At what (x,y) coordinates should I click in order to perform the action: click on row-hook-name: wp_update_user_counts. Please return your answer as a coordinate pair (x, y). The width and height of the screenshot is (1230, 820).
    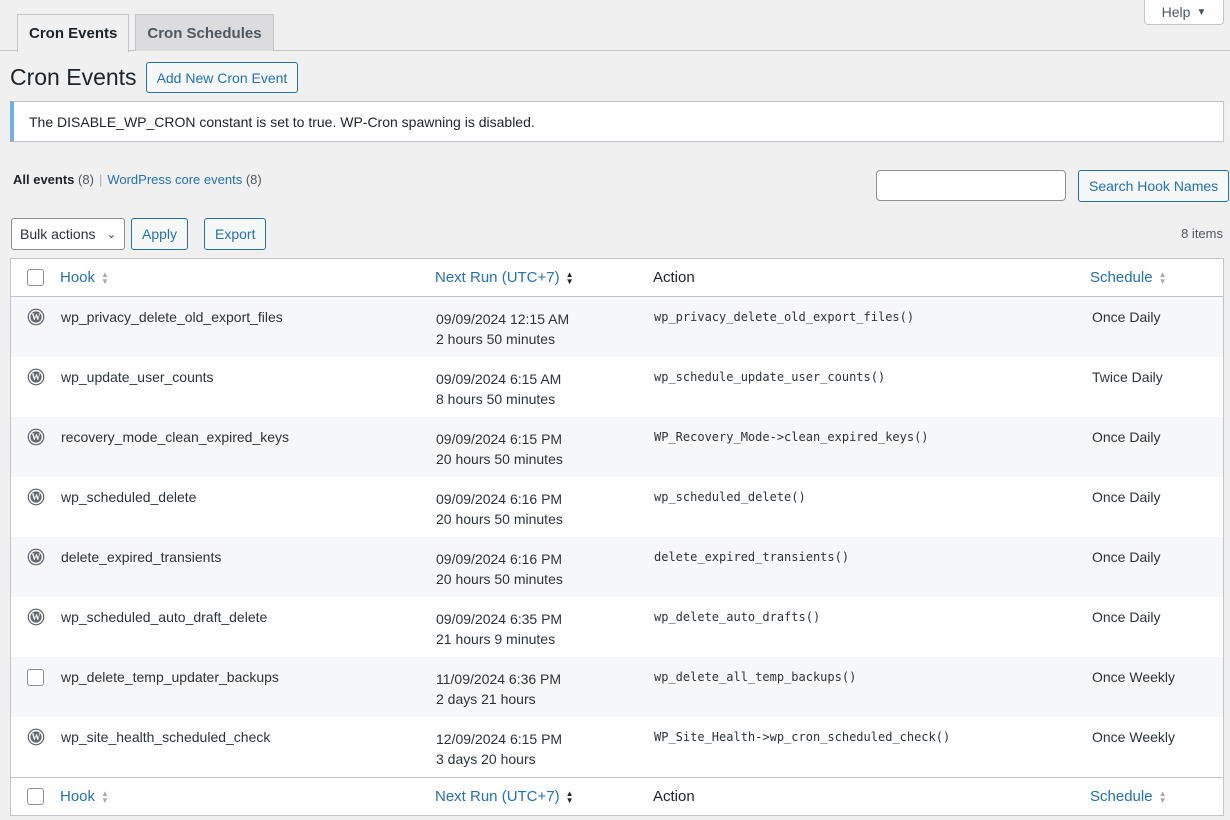
    Looking at the image, I should click on (137, 377).